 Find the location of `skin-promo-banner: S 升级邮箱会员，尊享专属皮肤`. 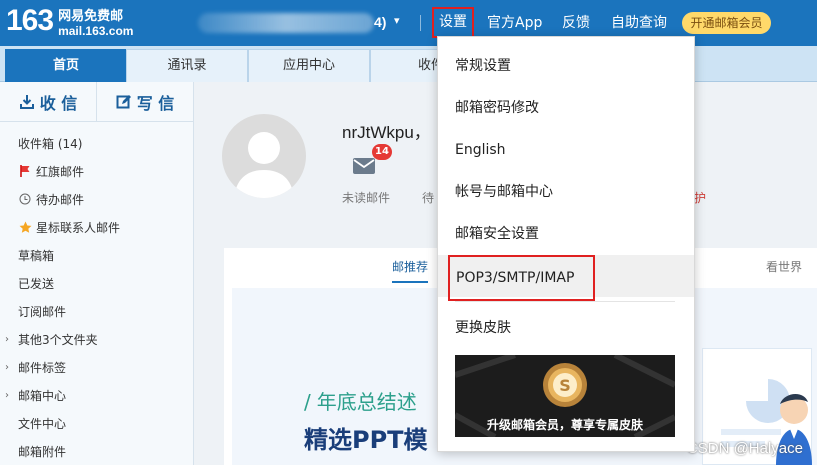

skin-promo-banner: S 升级邮箱会员，尊享专属皮肤 is located at coordinates (565, 396).